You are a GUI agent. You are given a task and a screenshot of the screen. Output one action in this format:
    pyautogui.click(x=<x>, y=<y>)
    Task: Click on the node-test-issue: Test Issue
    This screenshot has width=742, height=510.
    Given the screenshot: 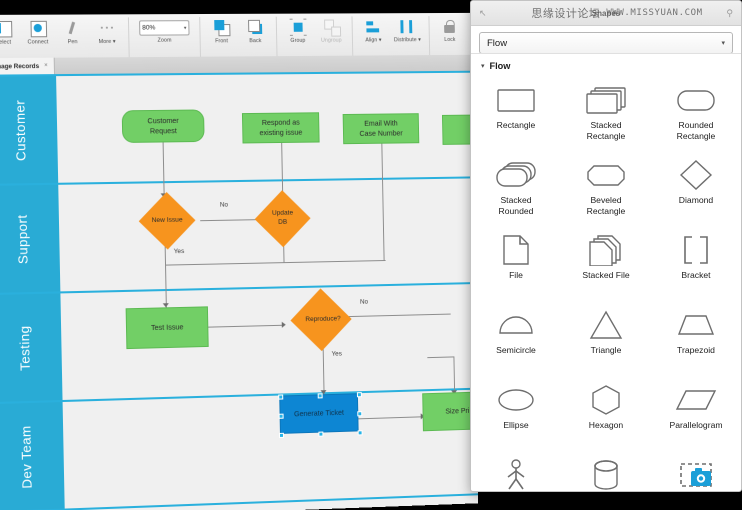 What is the action you would take?
    pyautogui.click(x=167, y=328)
    